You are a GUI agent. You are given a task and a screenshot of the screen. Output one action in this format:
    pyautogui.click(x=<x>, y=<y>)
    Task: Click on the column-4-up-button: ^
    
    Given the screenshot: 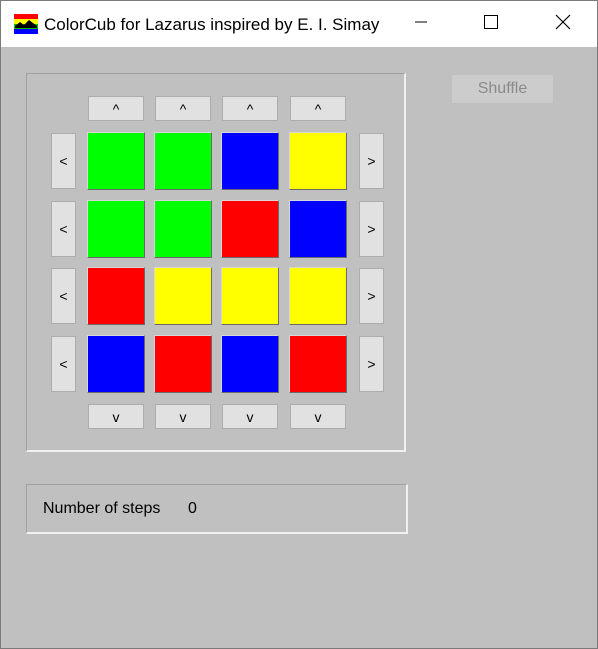 What is the action you would take?
    pyautogui.click(x=318, y=108)
    